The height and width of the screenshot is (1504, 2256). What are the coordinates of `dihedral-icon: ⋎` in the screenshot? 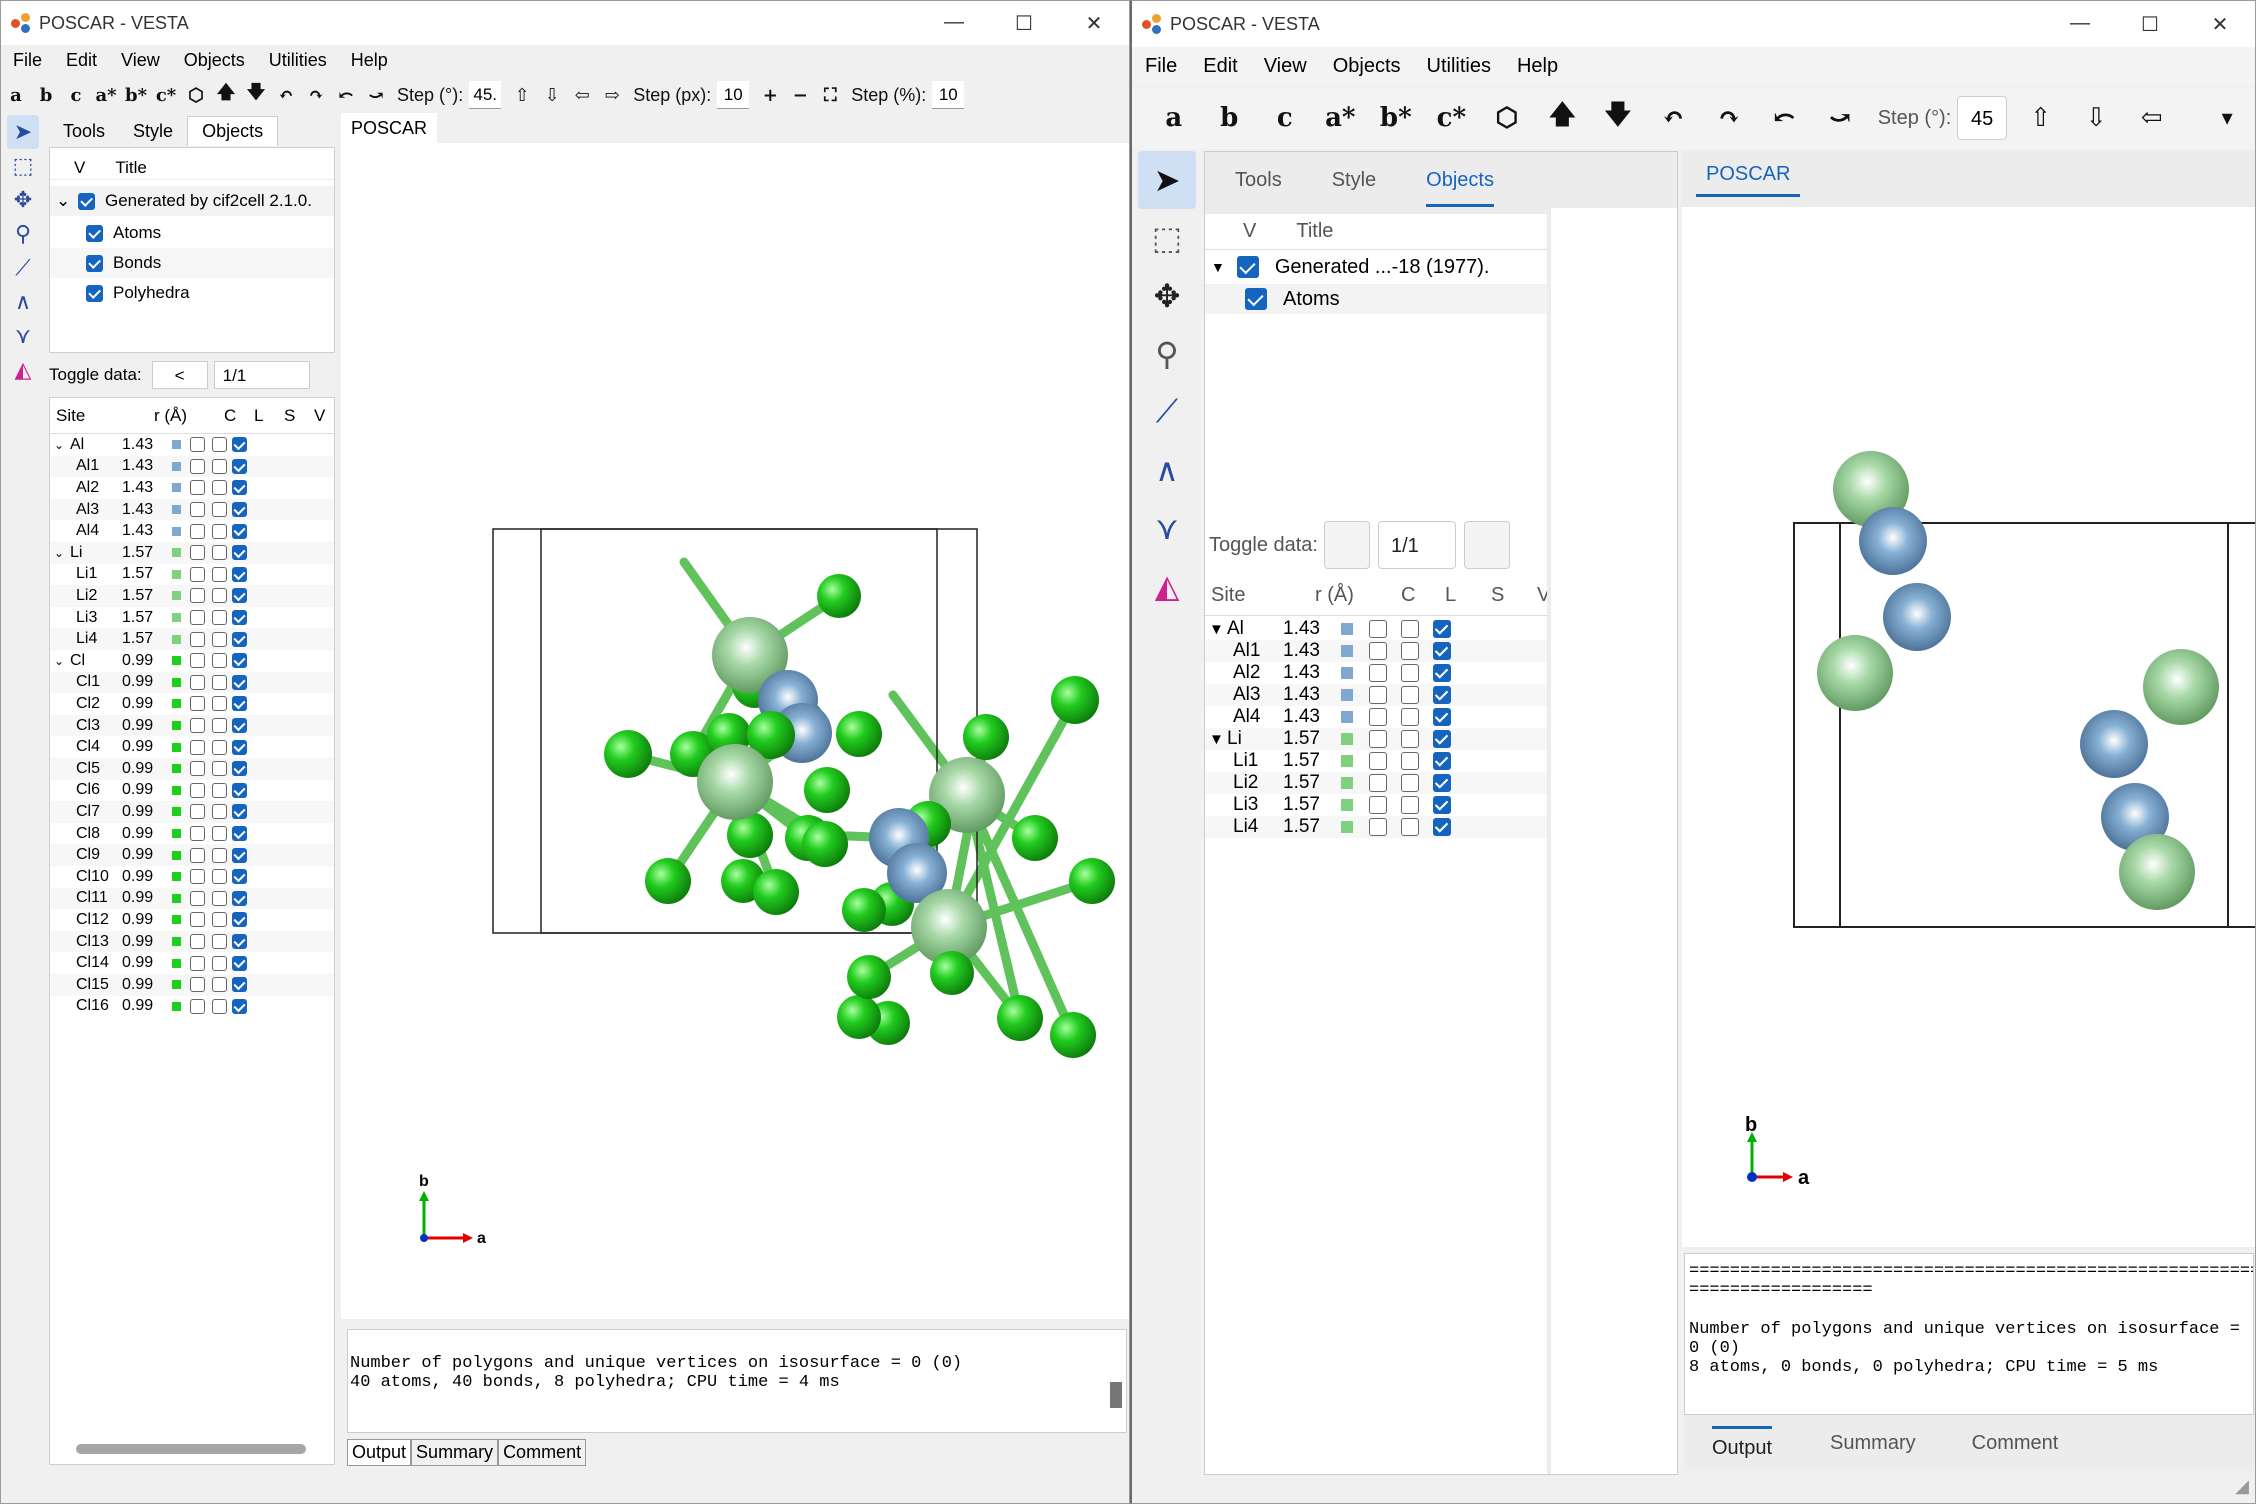 It's located at (1167, 528).